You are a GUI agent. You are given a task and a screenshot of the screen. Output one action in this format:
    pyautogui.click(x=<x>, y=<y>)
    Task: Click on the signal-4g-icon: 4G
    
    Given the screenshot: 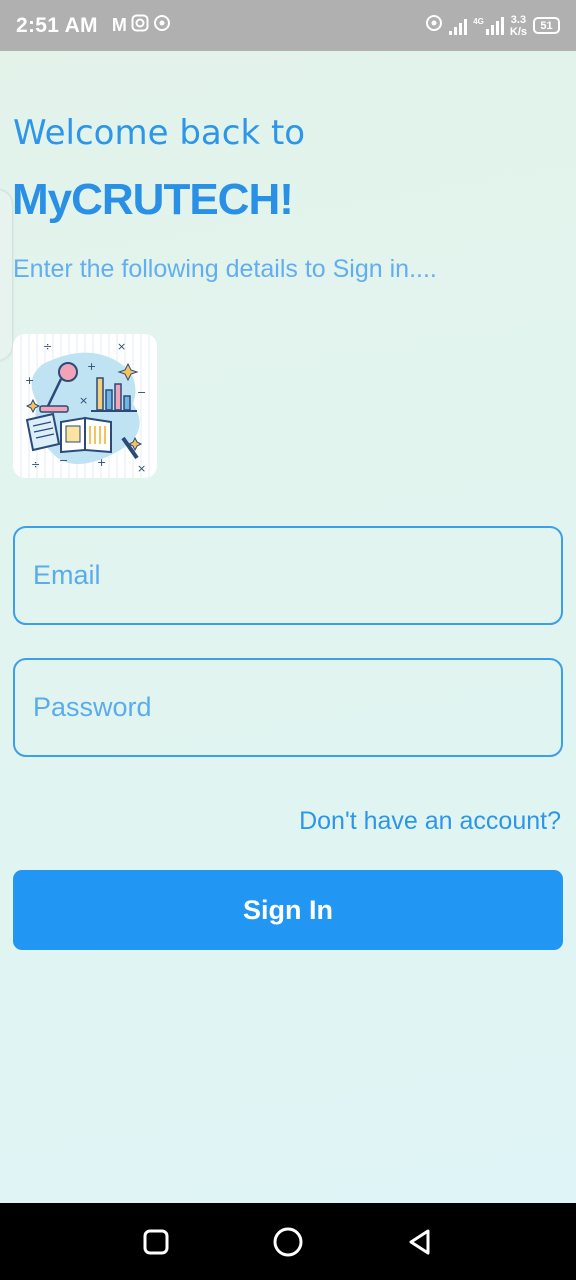 What is the action you would take?
    pyautogui.click(x=488, y=25)
    